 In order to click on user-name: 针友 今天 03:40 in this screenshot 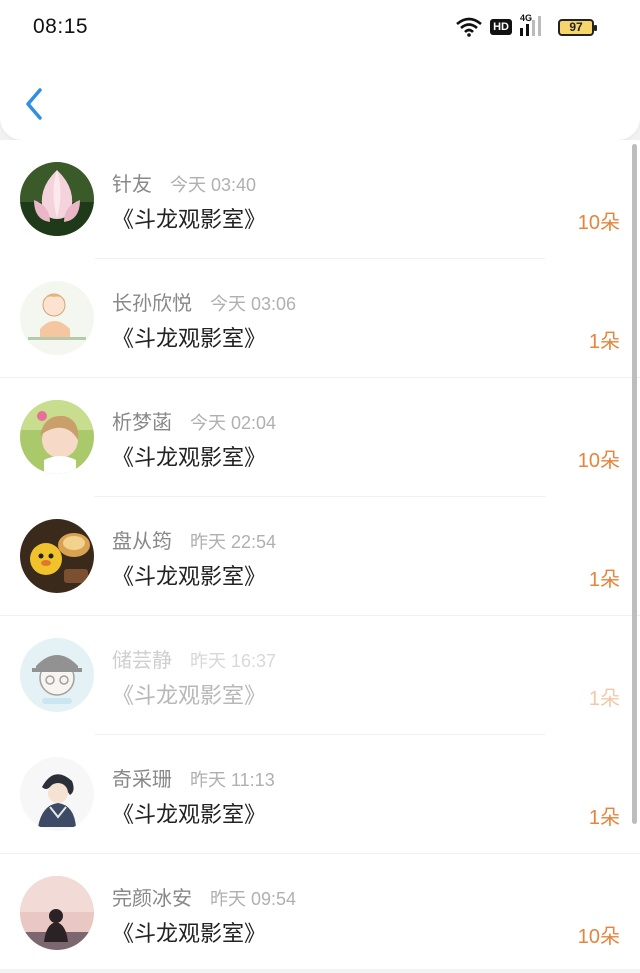, I will do `click(184, 184)`.